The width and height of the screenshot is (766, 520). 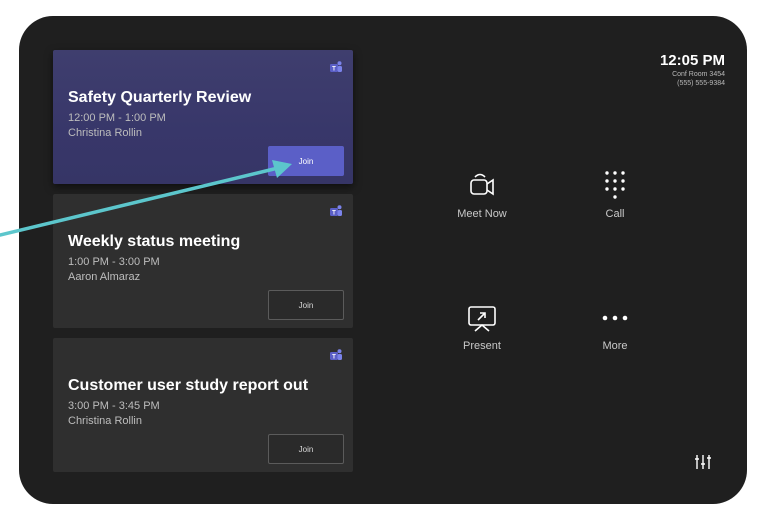 I want to click on share-screen-icon, so click(x=482, y=319).